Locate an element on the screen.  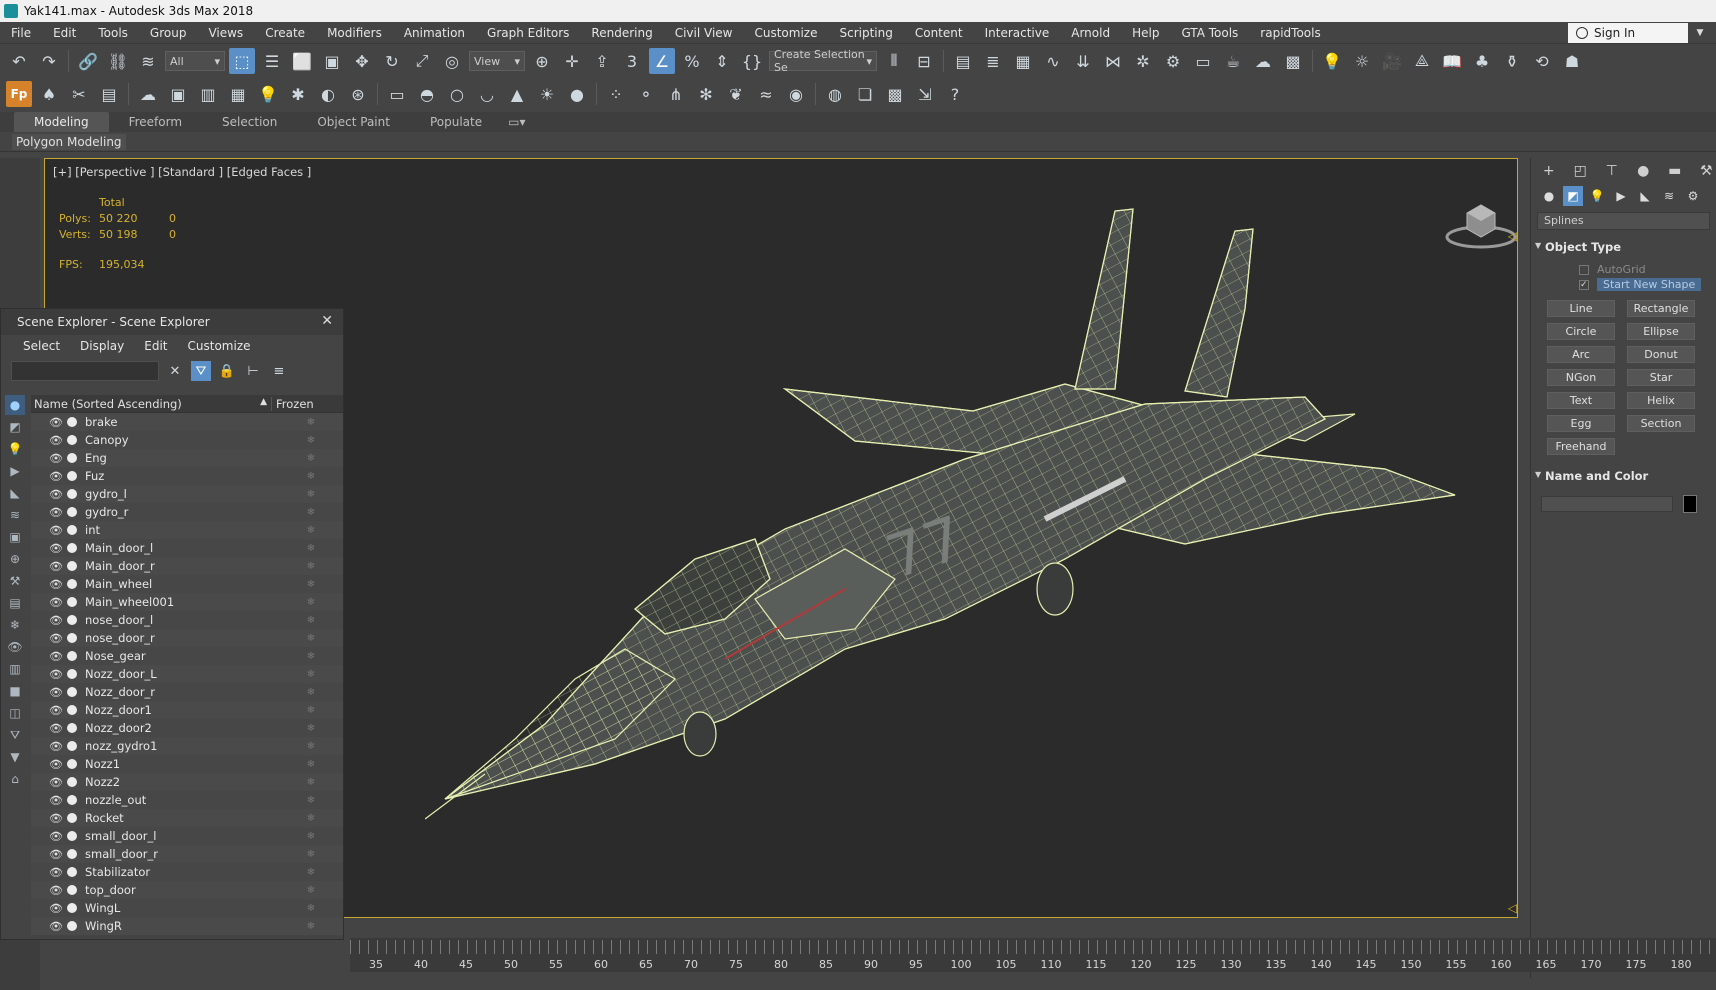
lock-icon: 🔒 is located at coordinates (227, 371).